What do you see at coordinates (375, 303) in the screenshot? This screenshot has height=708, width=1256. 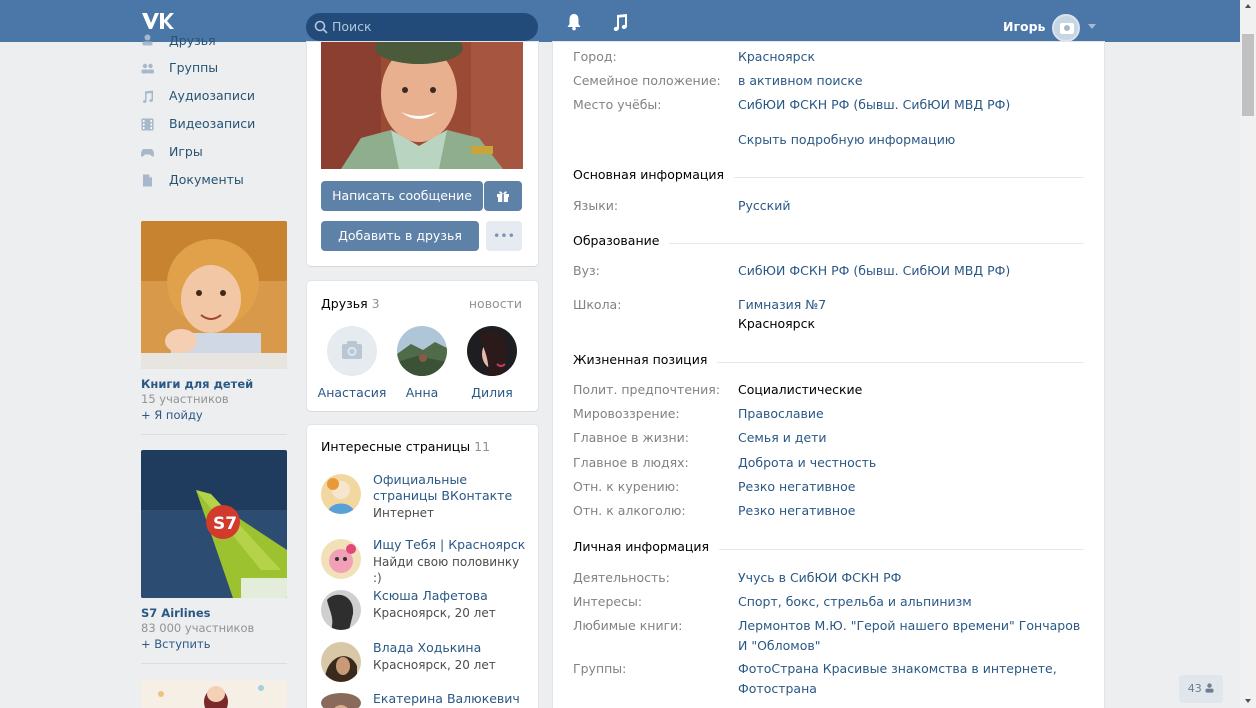 I see `friends-count: 3` at bounding box center [375, 303].